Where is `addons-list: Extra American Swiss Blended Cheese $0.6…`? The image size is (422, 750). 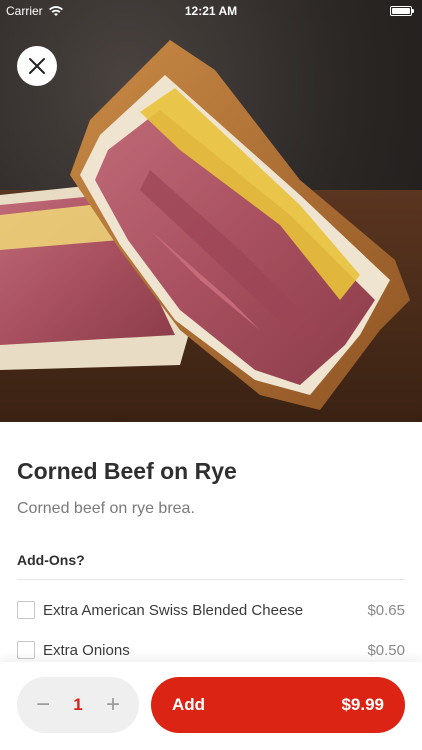
addons-list: Extra American Swiss Blended Cheese $0.6… is located at coordinates (211, 630).